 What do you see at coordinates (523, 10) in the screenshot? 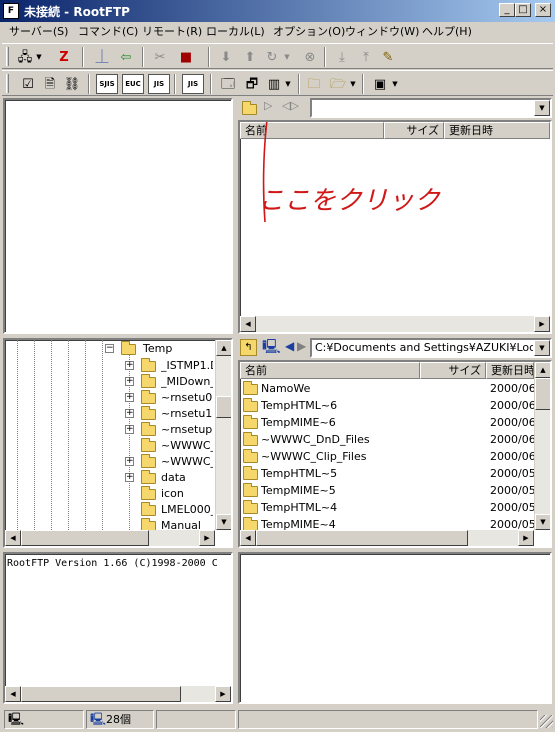
I see `maximize-button: □` at bounding box center [523, 10].